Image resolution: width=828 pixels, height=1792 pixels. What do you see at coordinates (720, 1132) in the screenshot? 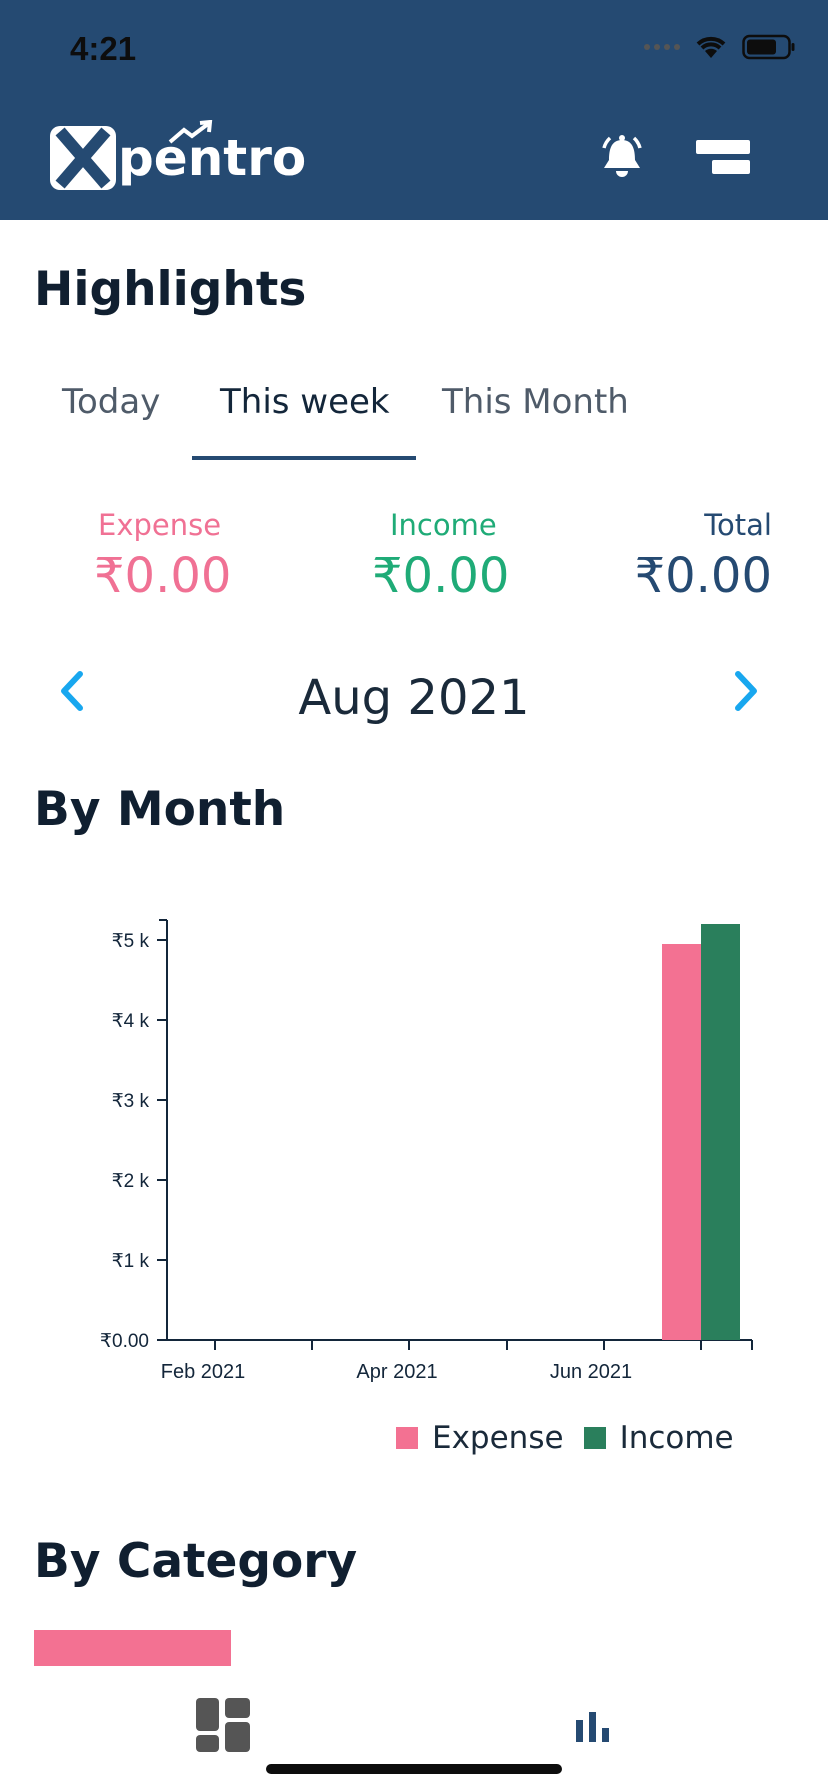
I see `bar-income` at bounding box center [720, 1132].